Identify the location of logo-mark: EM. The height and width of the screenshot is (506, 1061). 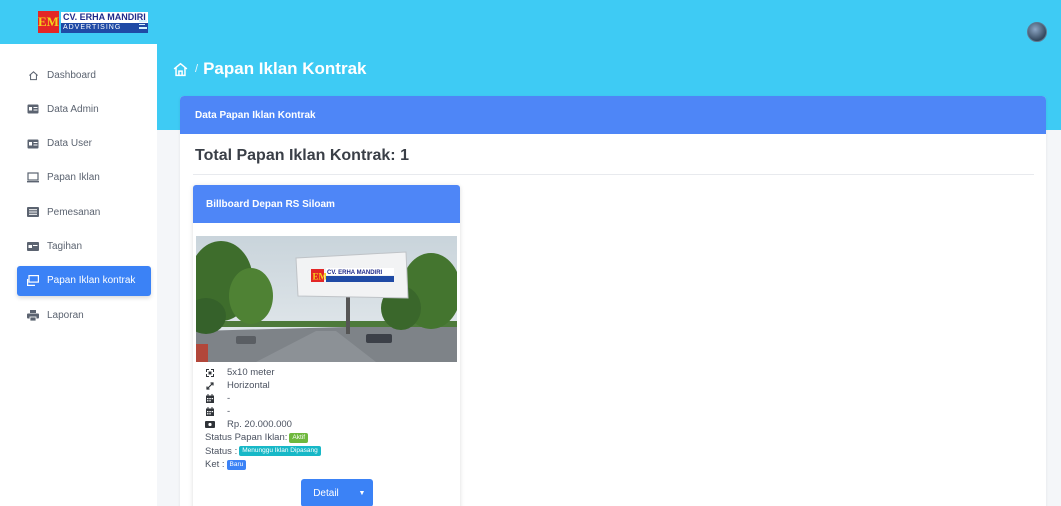
(48, 22).